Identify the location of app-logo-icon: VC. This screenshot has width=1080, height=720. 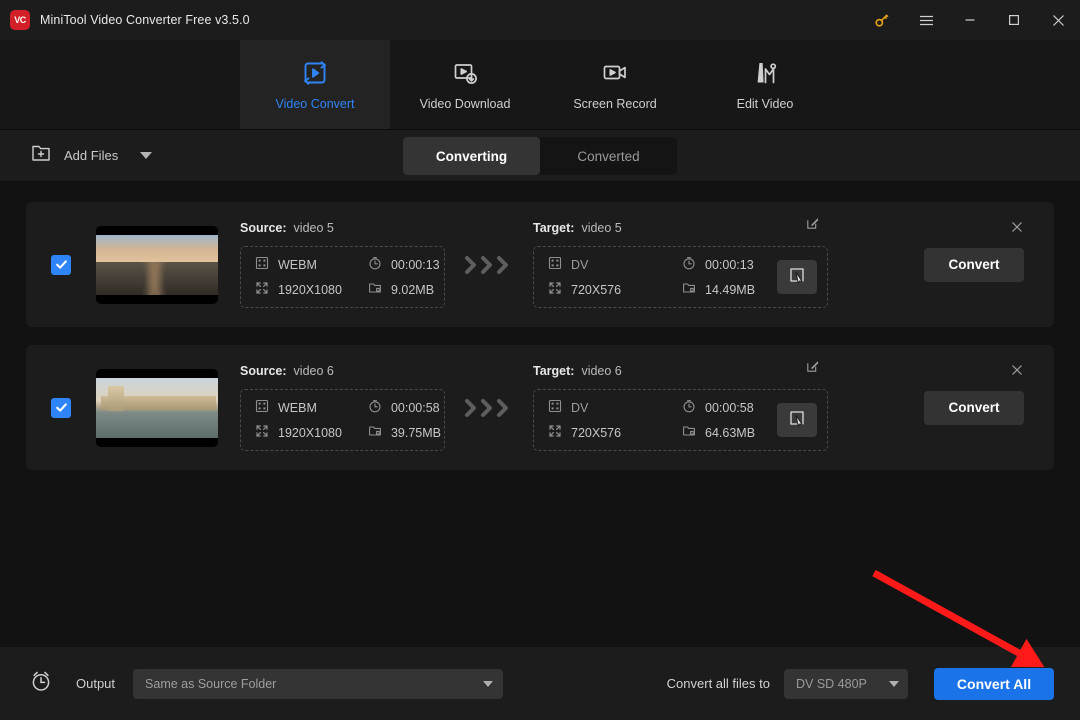
(20, 20).